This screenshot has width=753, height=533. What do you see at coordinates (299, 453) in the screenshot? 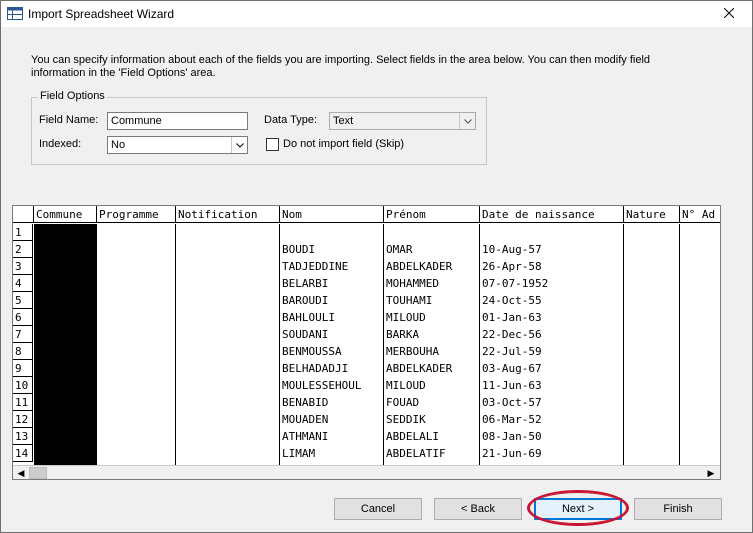
I see `cell-nom: LIMAM` at bounding box center [299, 453].